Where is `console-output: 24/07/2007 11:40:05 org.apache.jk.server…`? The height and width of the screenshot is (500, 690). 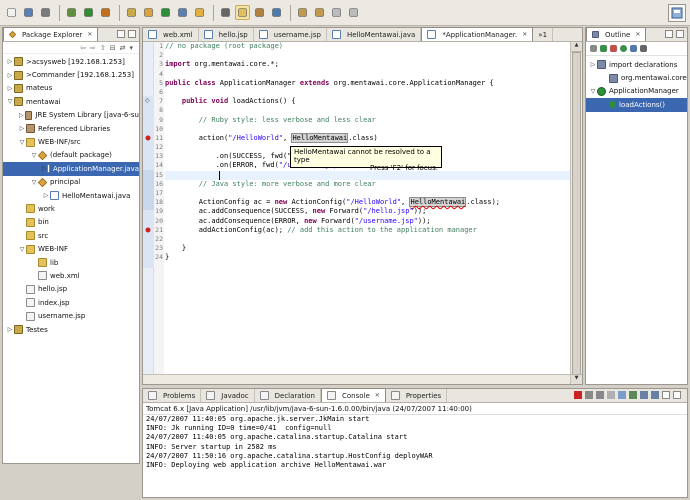 console-output: 24/07/2007 11:40:05 org.apache.jk.server… is located at coordinates (415, 442).